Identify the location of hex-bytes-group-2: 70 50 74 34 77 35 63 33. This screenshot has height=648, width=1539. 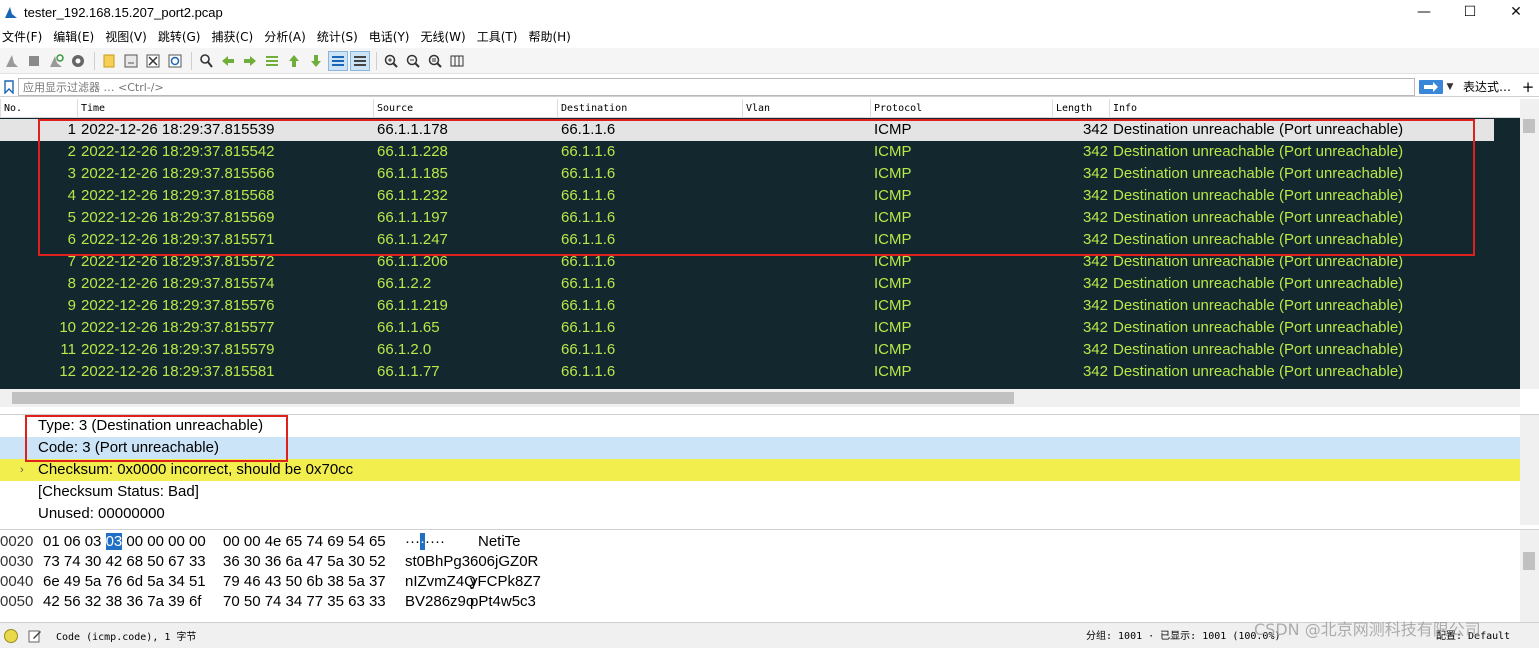
(304, 601).